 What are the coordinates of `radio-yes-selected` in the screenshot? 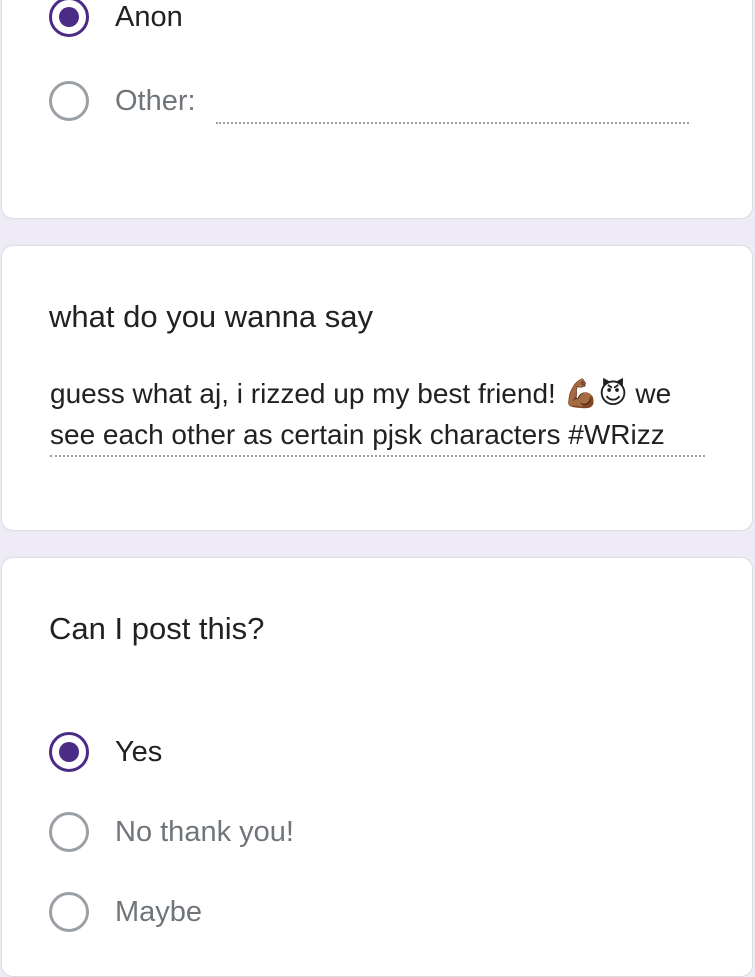 It's located at (69, 752).